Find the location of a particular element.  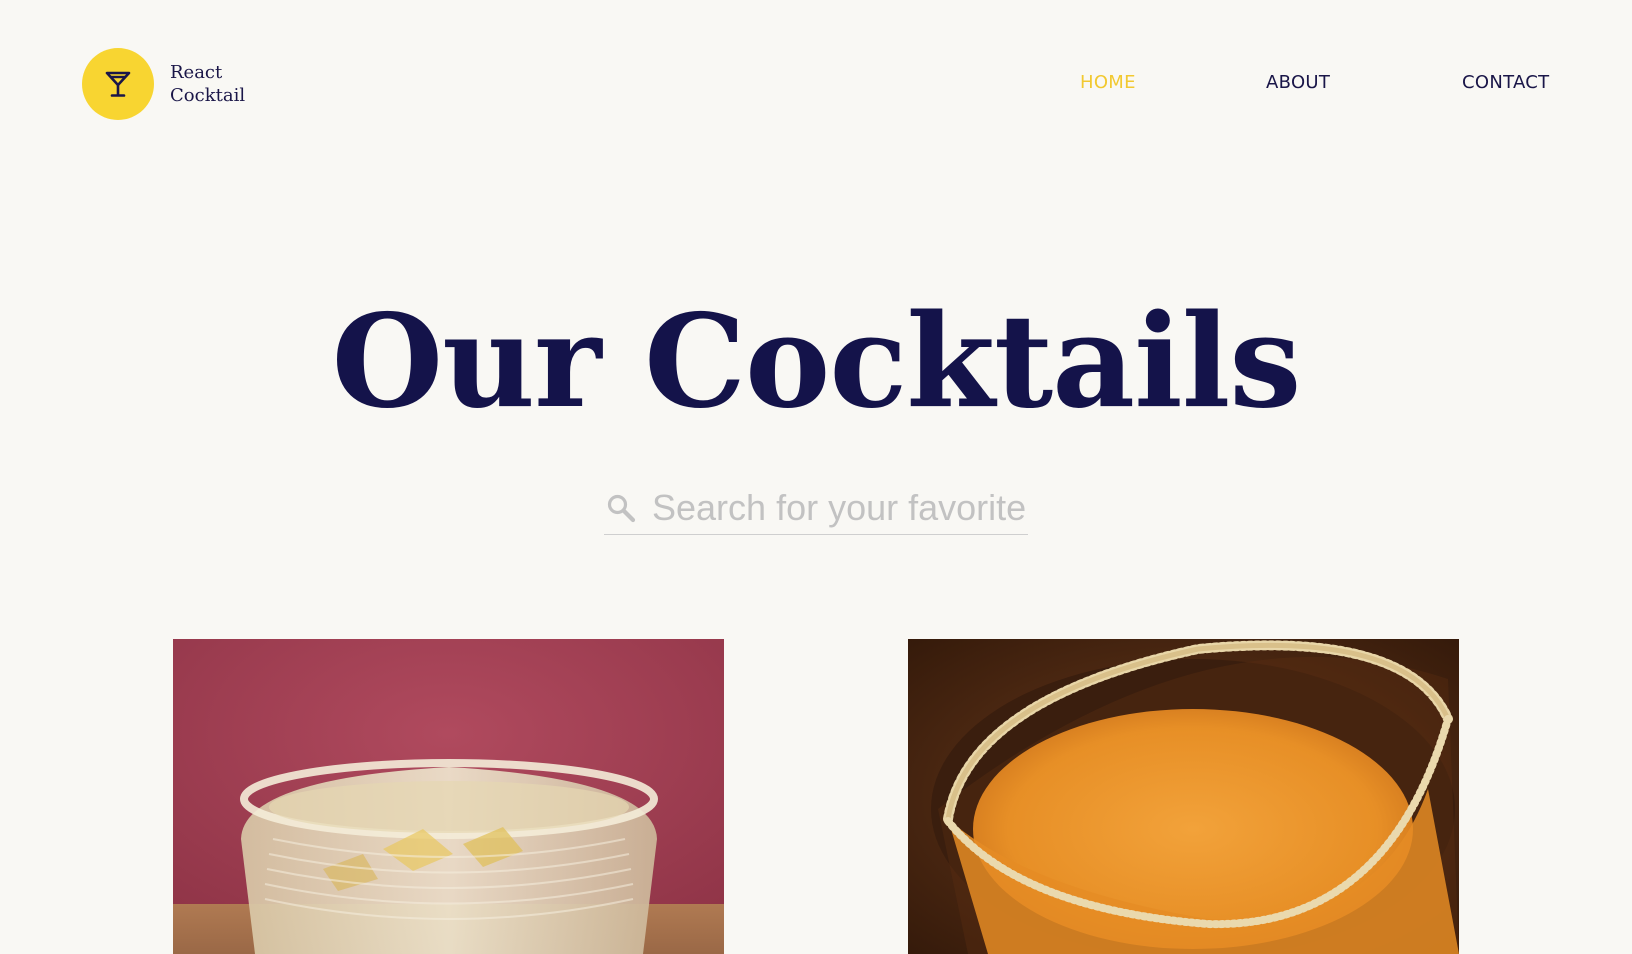

search-icon is located at coordinates (621, 508).